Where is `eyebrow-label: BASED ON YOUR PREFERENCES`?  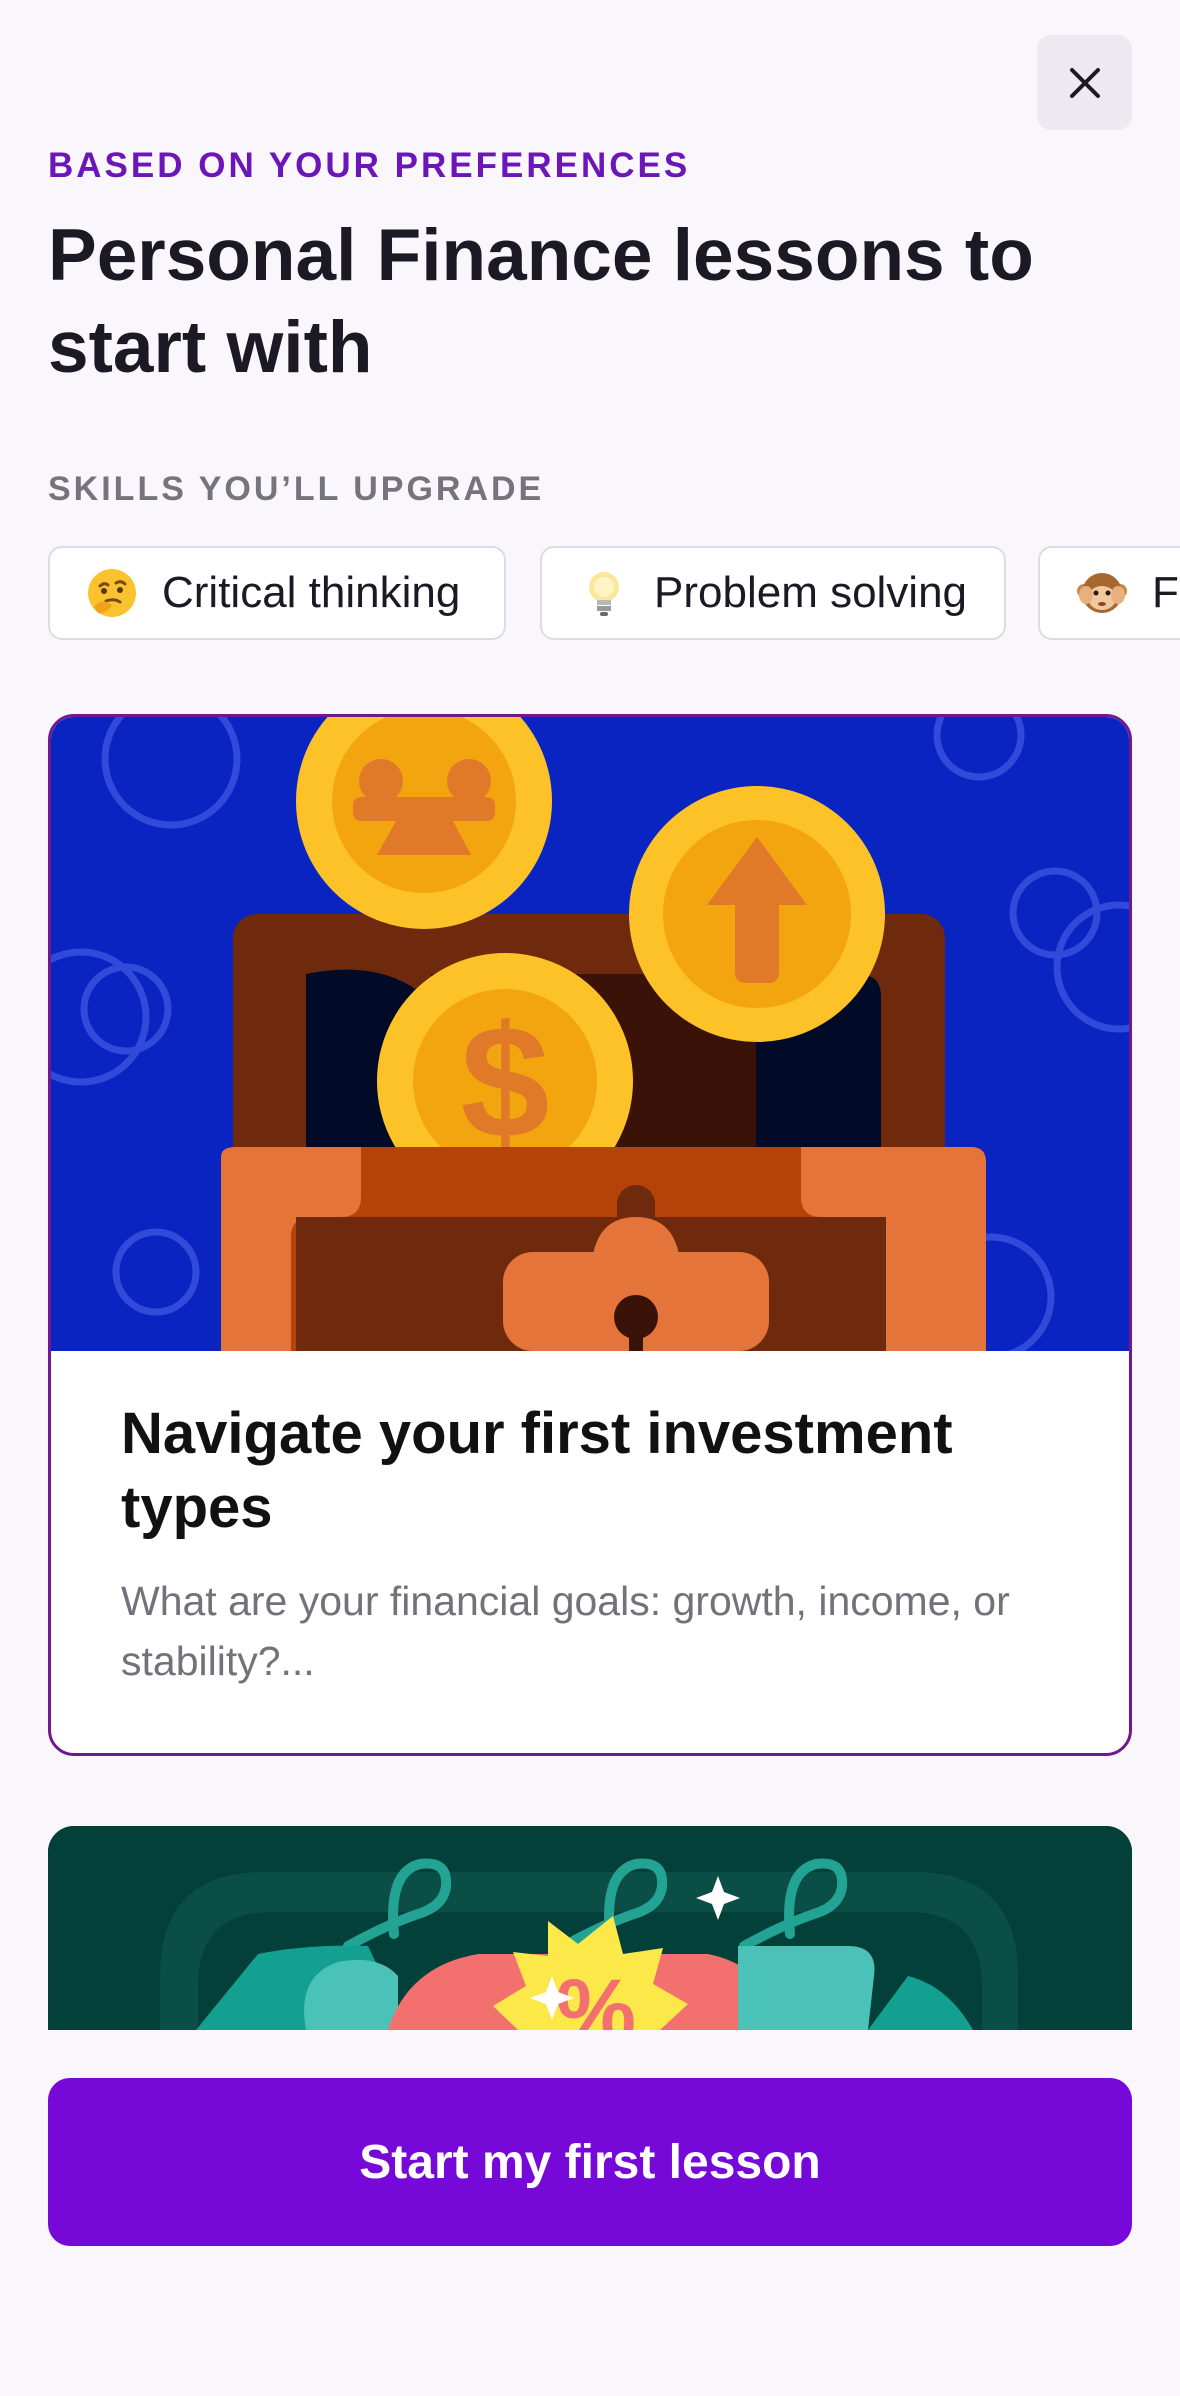 eyebrow-label: BASED ON YOUR PREFERENCES is located at coordinates (369, 165).